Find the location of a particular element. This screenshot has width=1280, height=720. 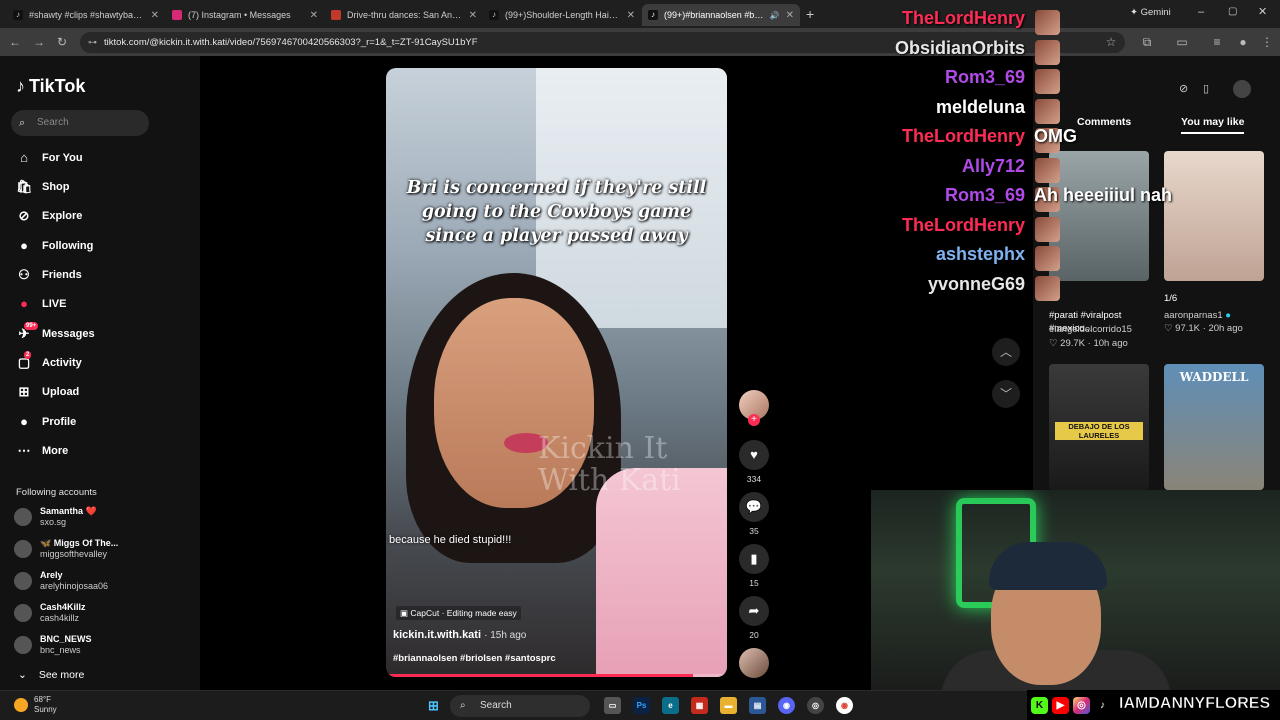

video-hashtags: #briannaolsen #briolsen #santosprc is located at coordinates (474, 658).